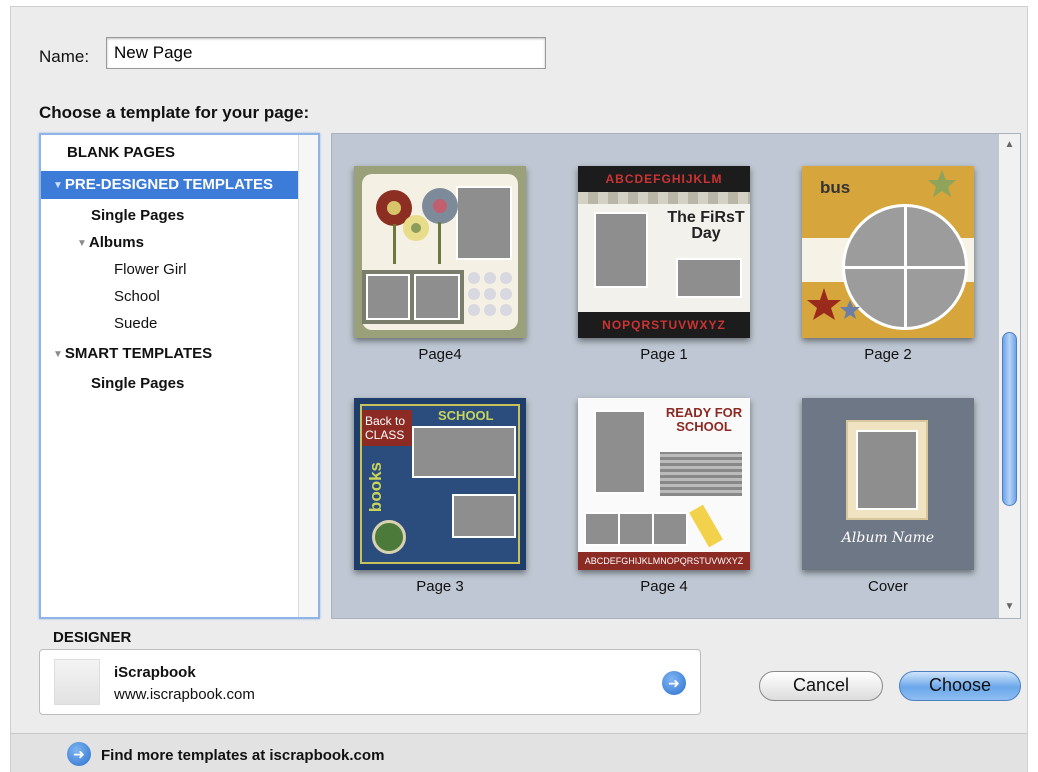  I want to click on tree-item-blank-pages: BLANK PAGES, so click(121, 152).